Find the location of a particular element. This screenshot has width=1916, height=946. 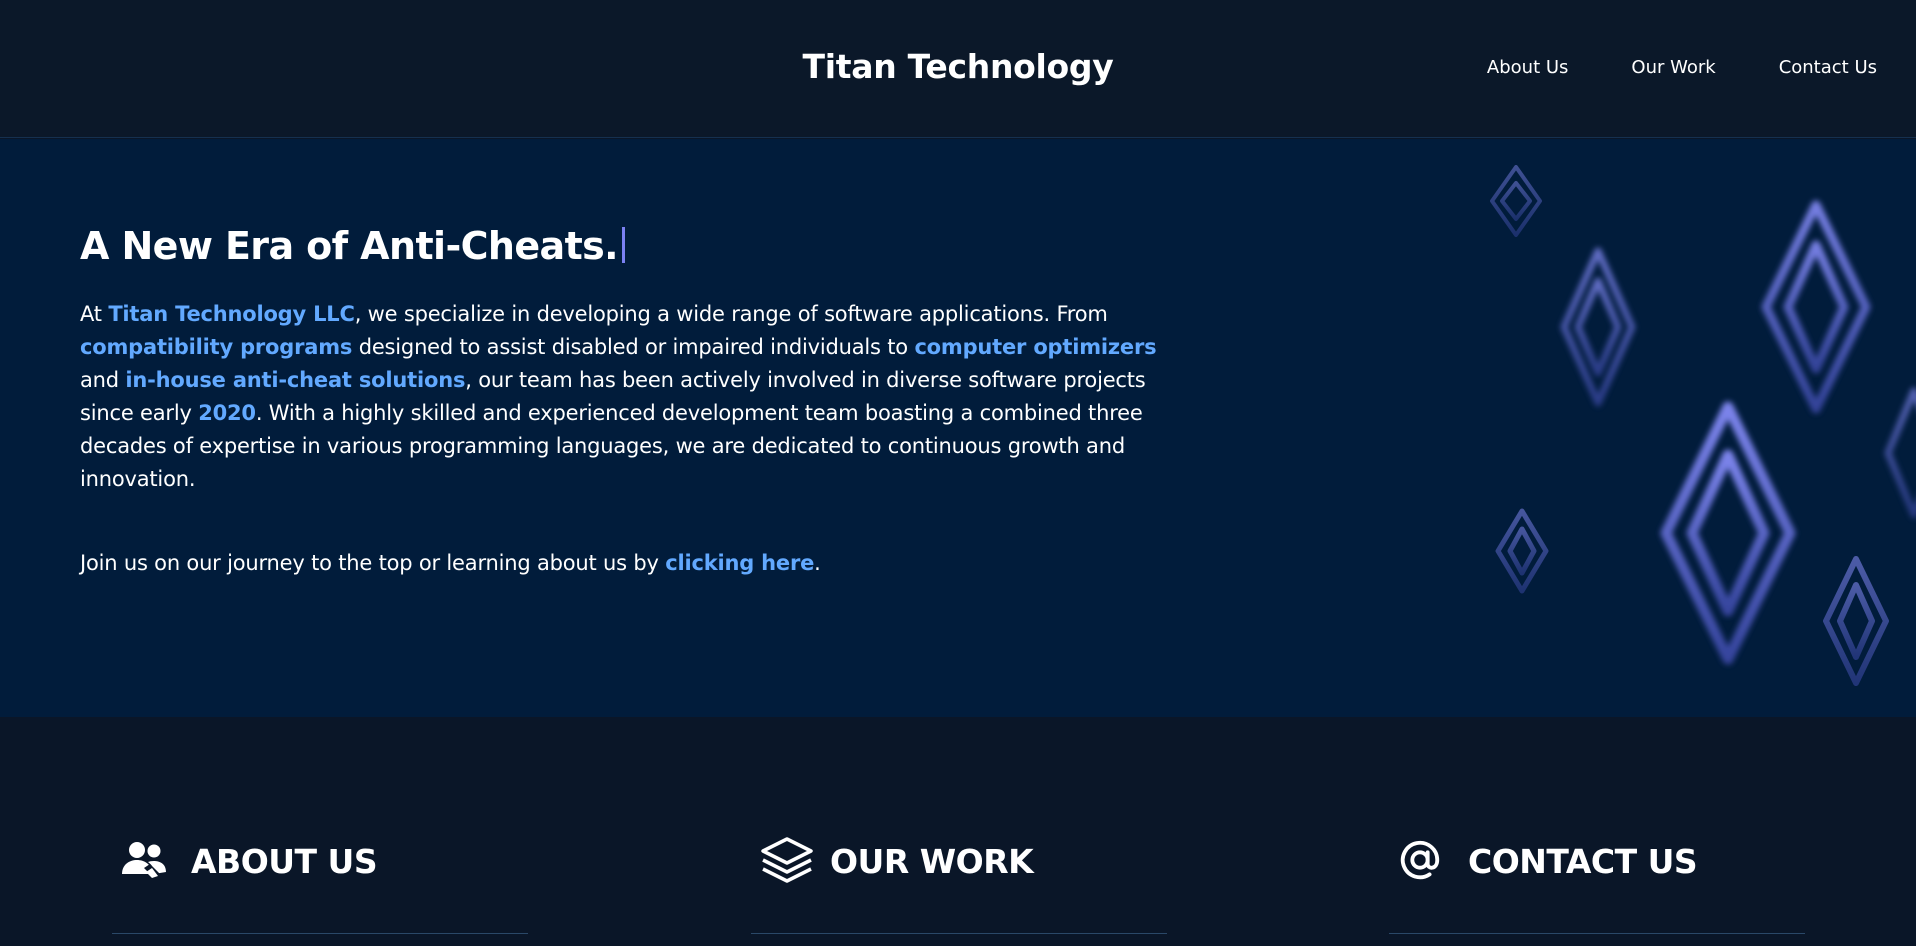

highlight-anticheat: in-house anti-cheat solutions is located at coordinates (295, 380).